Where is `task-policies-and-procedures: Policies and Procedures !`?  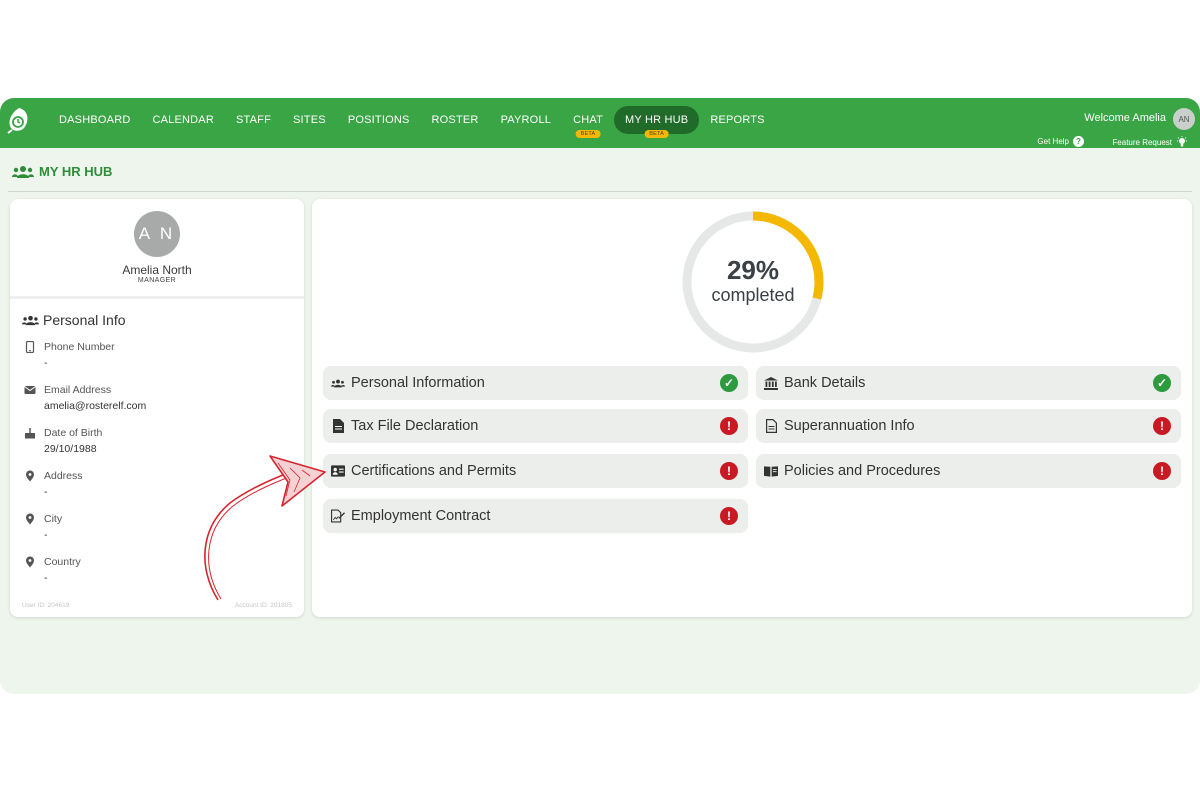
task-policies-and-procedures: Policies and Procedures ! is located at coordinates (968, 471).